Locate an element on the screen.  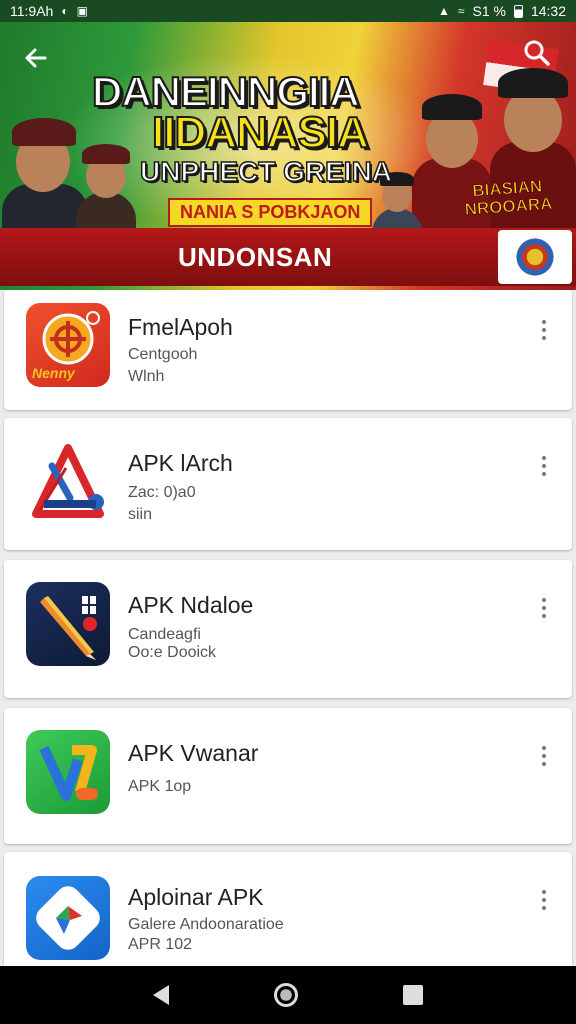
vwanar-app-icon is located at coordinates (68, 772).